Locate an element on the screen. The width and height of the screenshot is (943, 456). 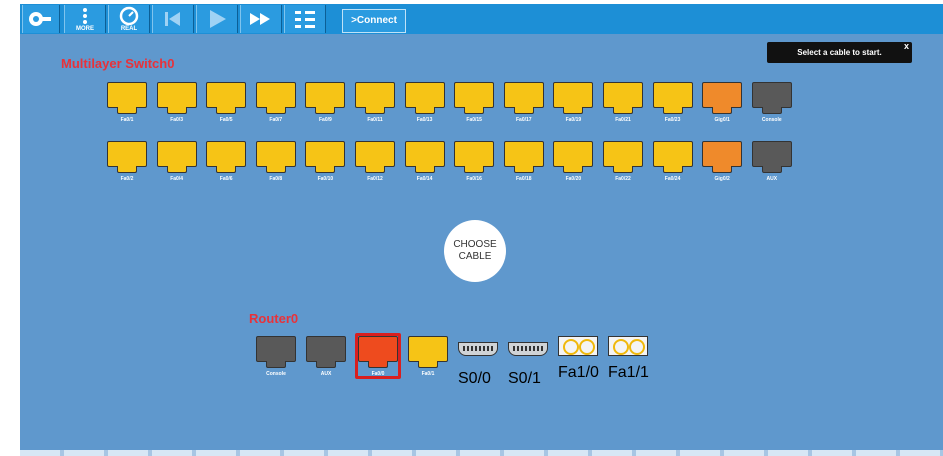
previous-button is located at coordinates (173, 19).